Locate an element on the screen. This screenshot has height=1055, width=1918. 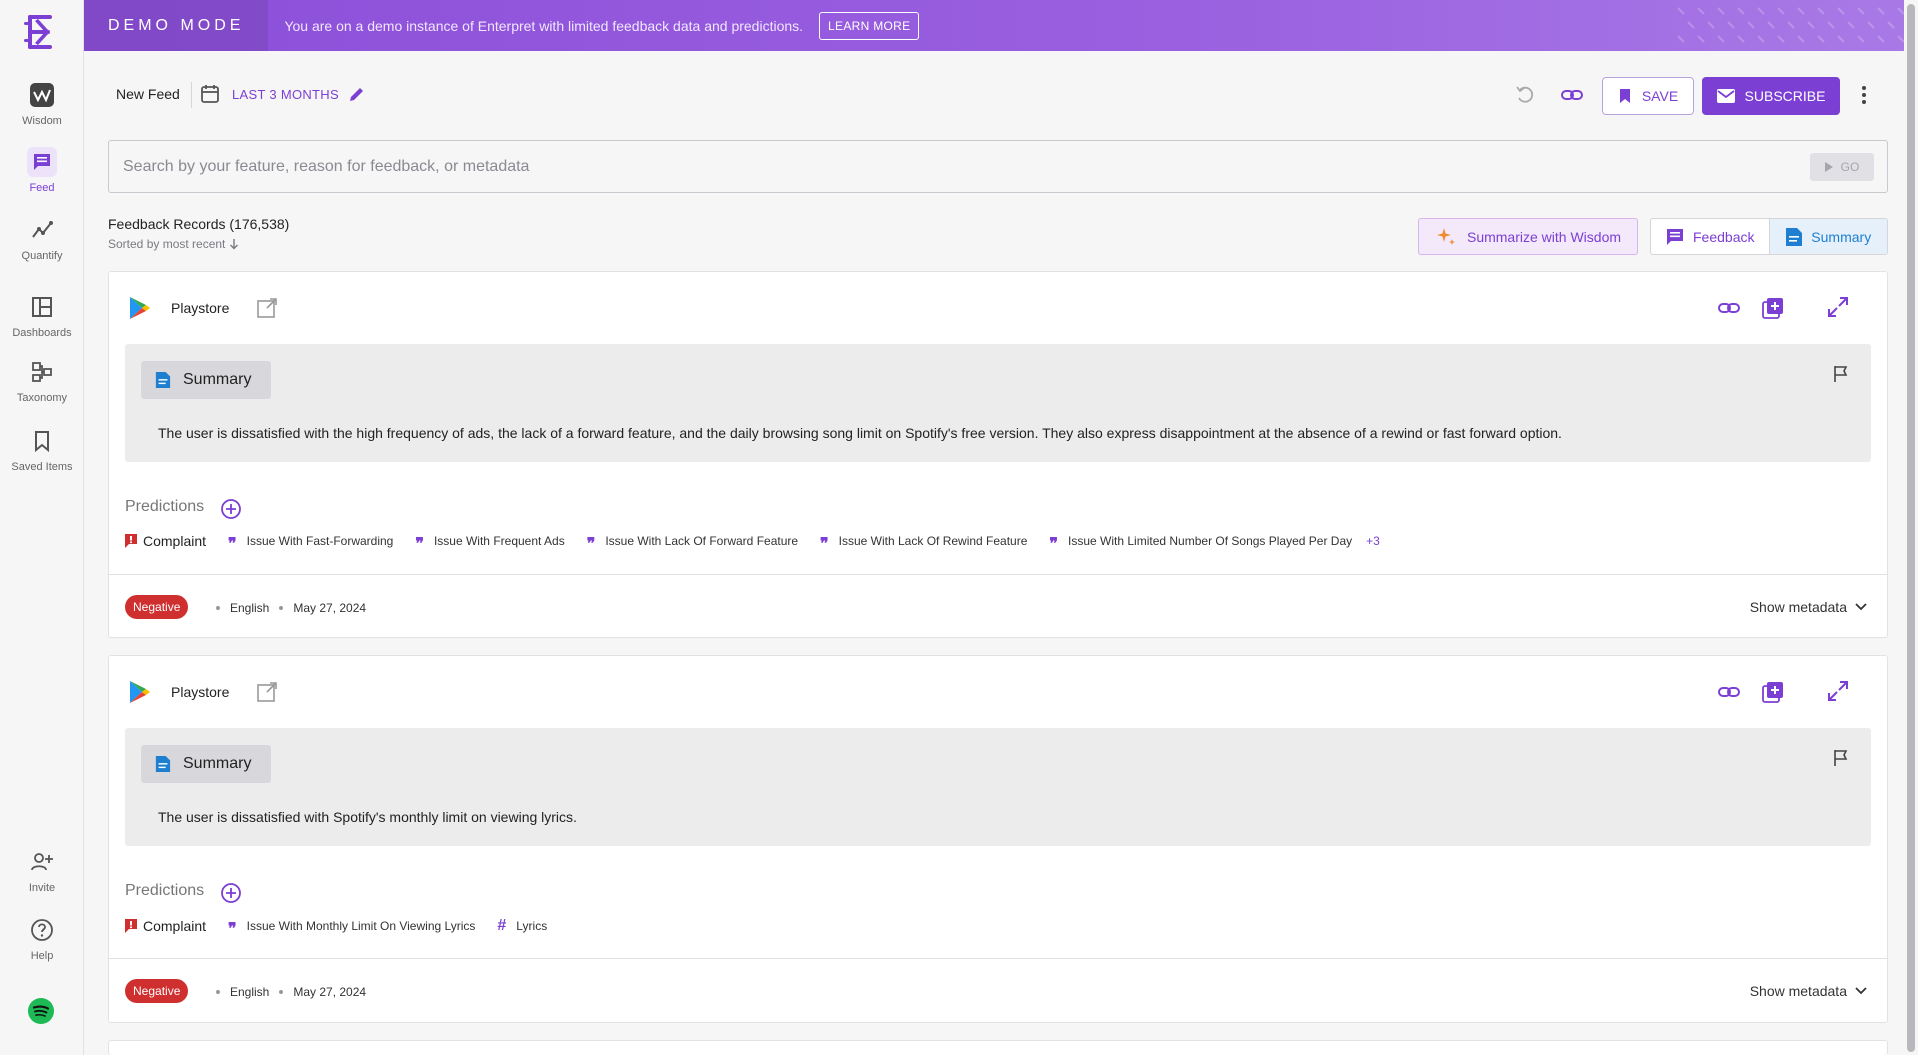
wisdom-icon is located at coordinates (42, 95).